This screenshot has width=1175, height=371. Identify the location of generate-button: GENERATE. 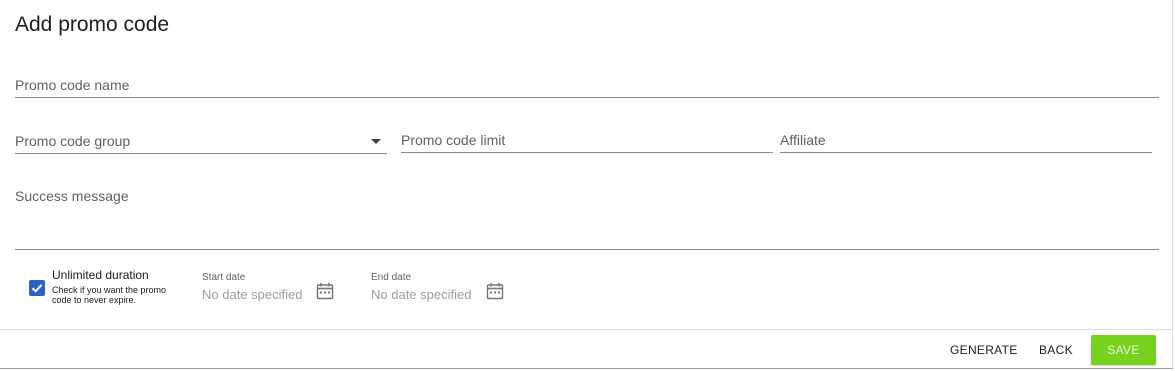
(984, 350).